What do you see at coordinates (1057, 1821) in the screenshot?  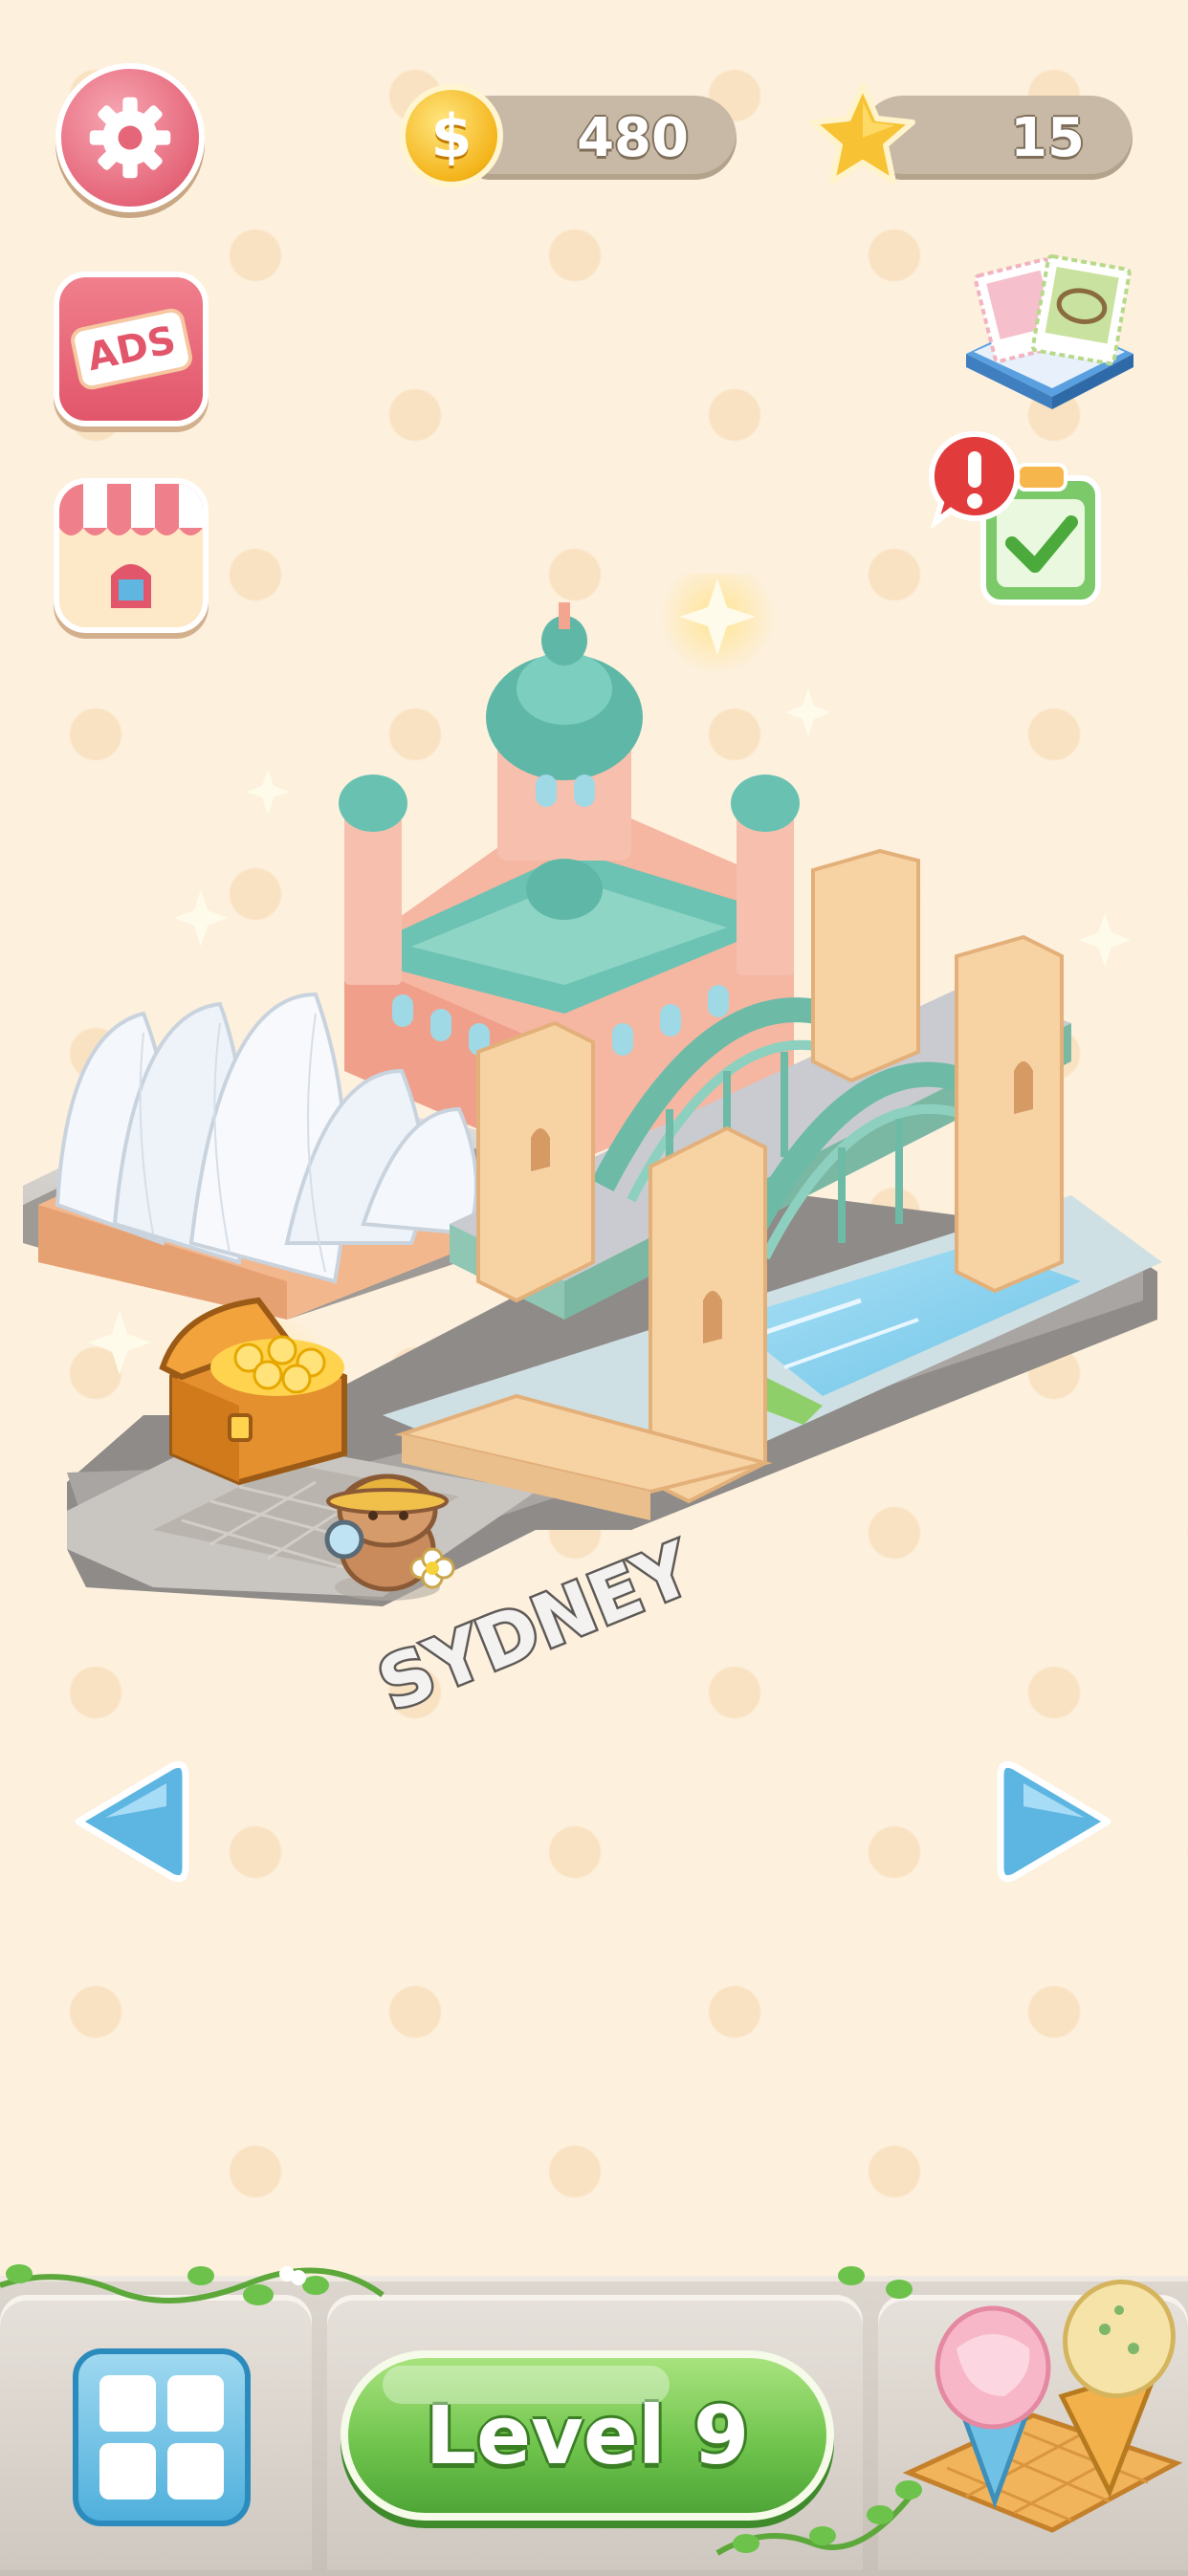 I see `arrow-right-icon` at bounding box center [1057, 1821].